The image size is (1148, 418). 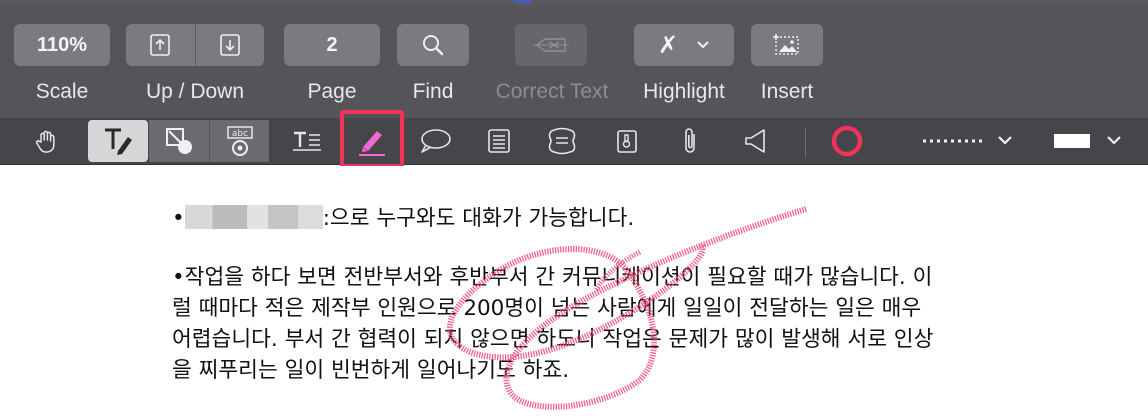 I want to click on highlight-strike-icon: ✗, so click(x=668, y=45).